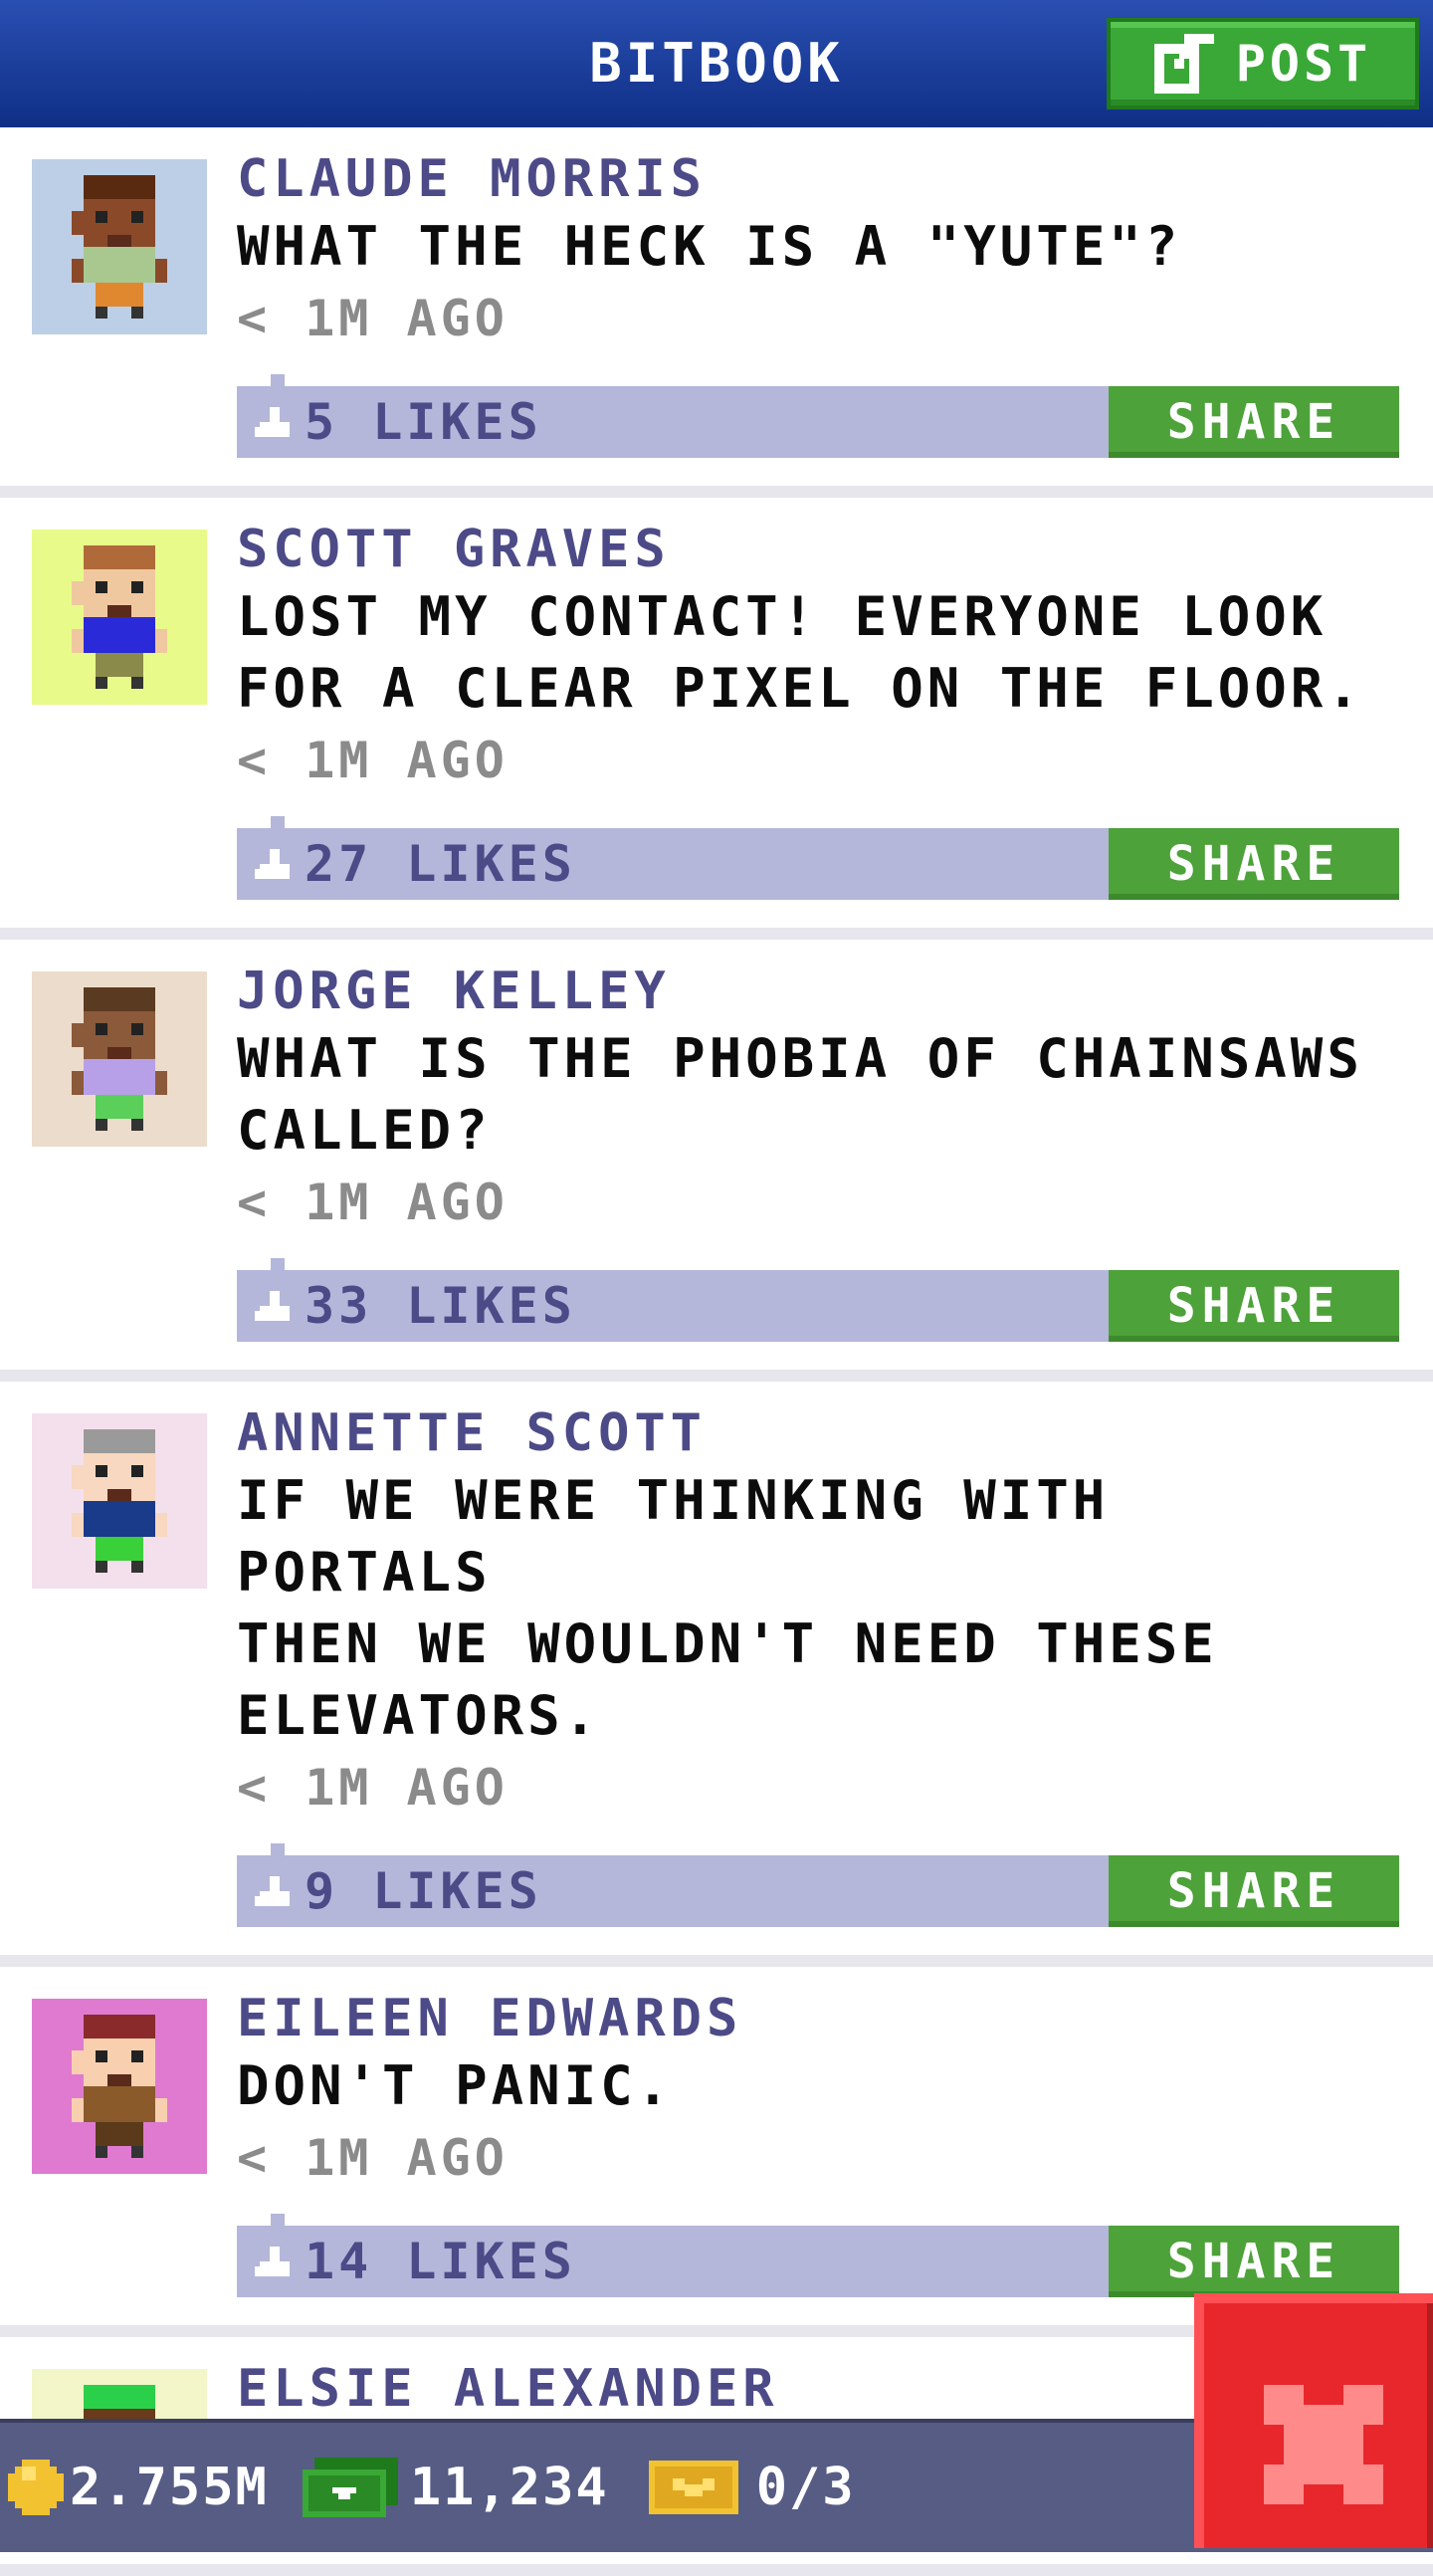  I want to click on likes-bar: 27 LIKES SHARE, so click(818, 858).